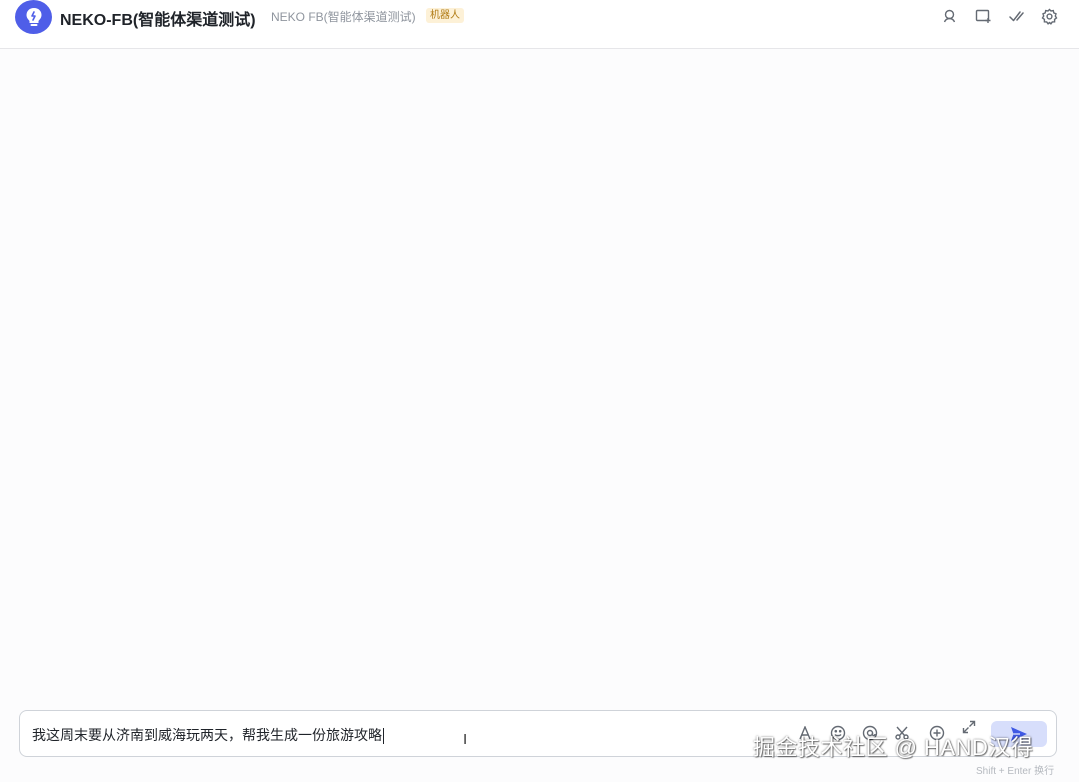 The image size is (1079, 782). What do you see at coordinates (343, 17) in the screenshot?
I see `chat-subtitle: NEKO FB(智能体渠道测试)` at bounding box center [343, 17].